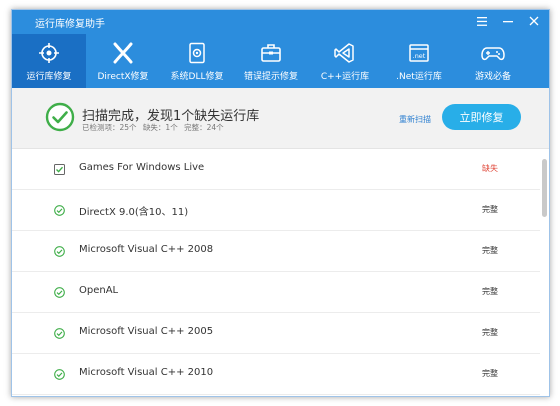 Image resolution: width=560 pixels, height=406 pixels. I want to click on tab-directx: DirectX修复, so click(123, 61).